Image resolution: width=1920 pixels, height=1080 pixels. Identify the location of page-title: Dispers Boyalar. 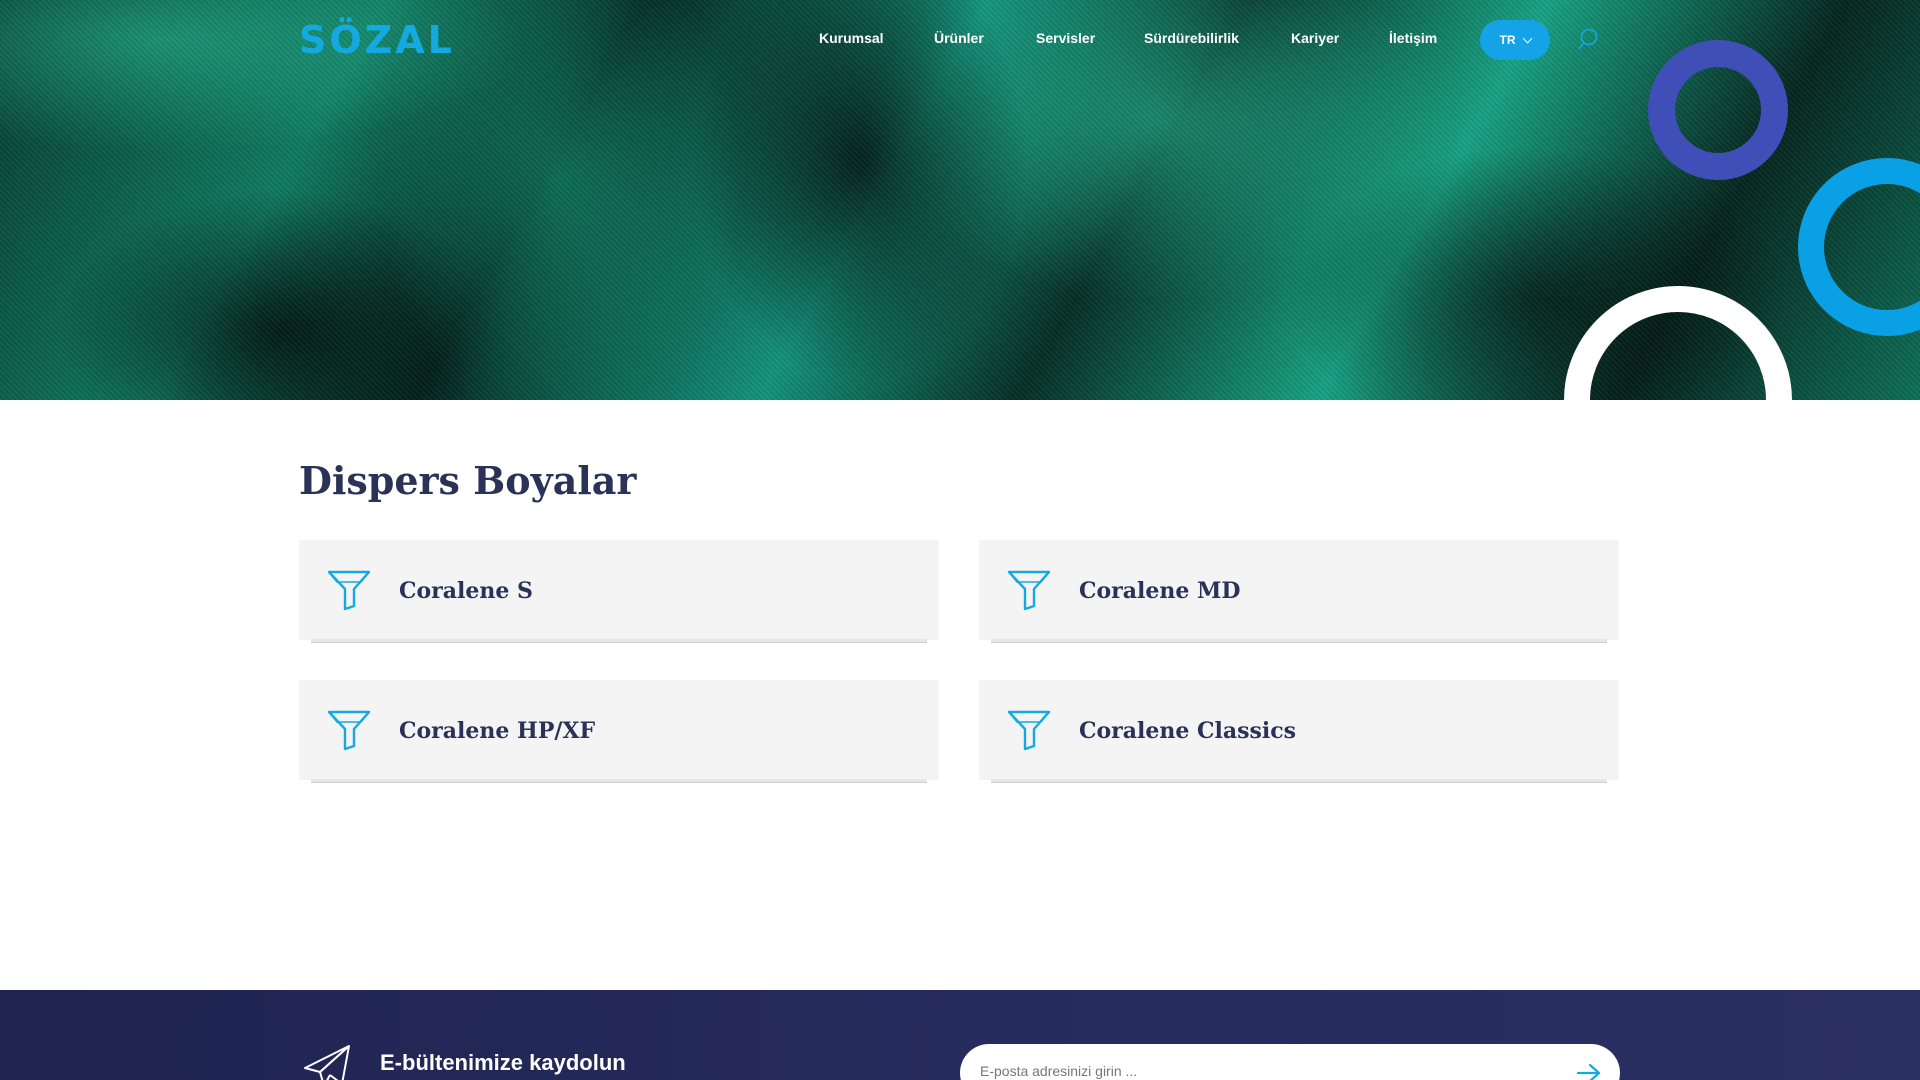
(468, 480).